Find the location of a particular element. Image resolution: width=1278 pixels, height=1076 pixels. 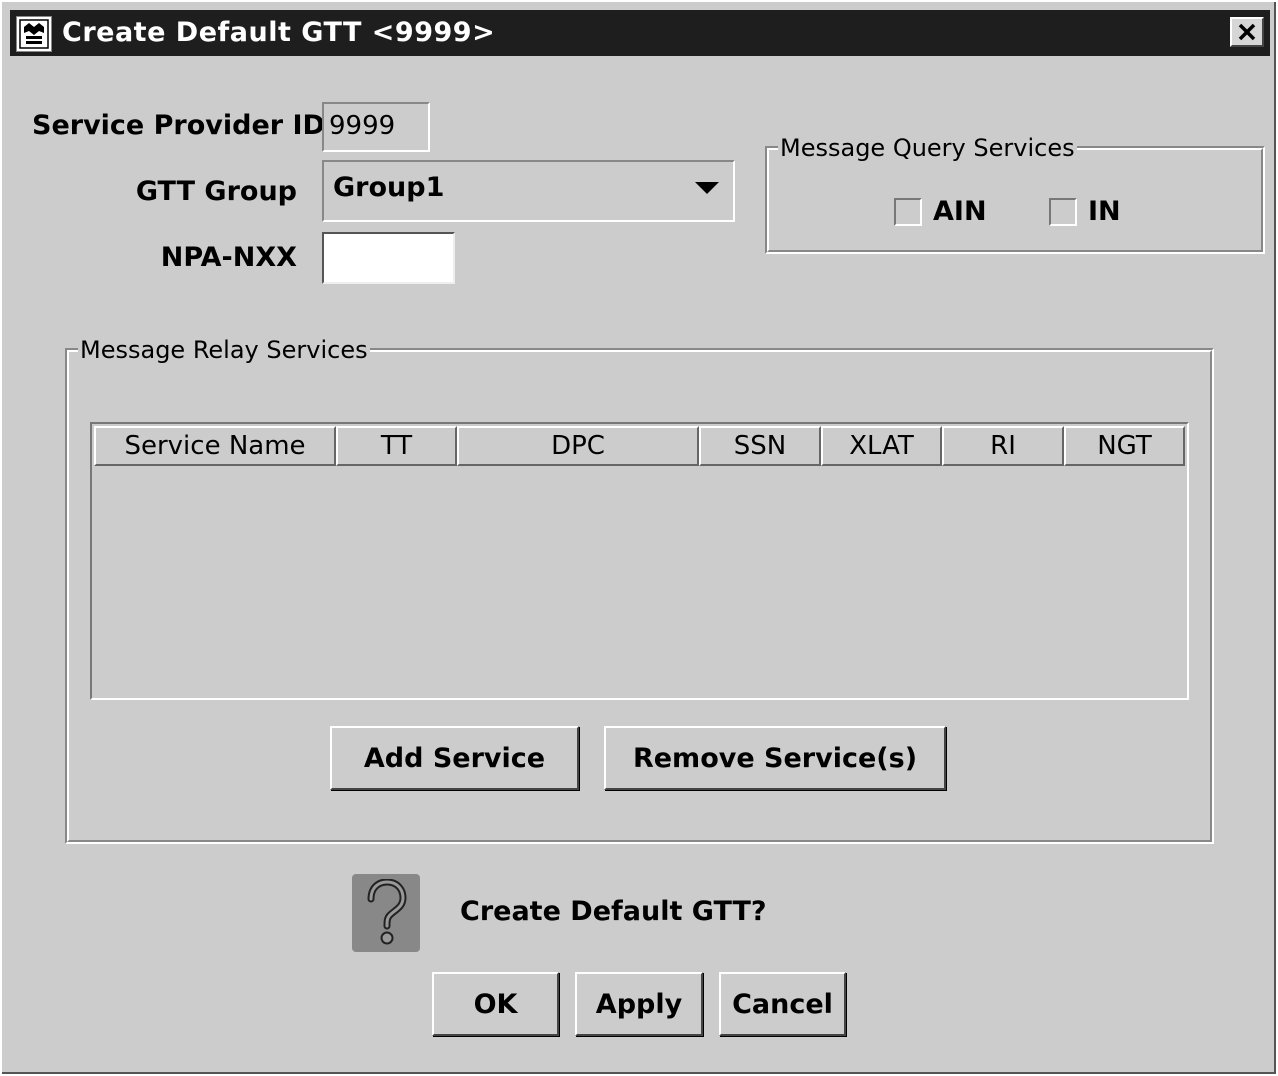

gtt-group-value: Group1 is located at coordinates (389, 187).